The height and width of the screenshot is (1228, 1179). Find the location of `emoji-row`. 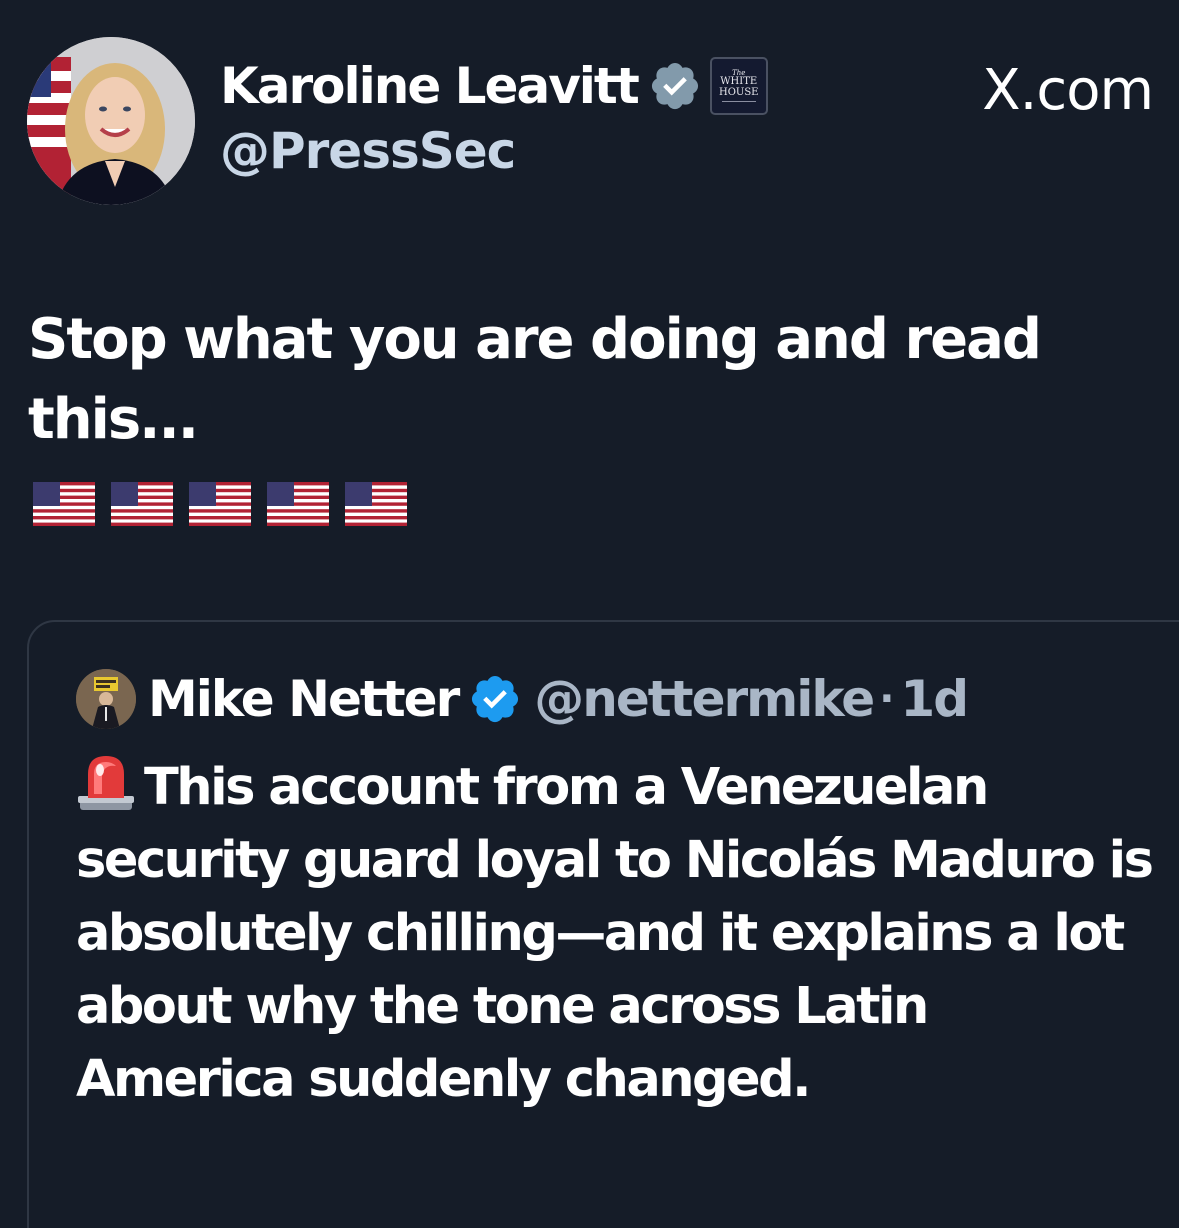

emoji-row is located at coordinates (220, 504).